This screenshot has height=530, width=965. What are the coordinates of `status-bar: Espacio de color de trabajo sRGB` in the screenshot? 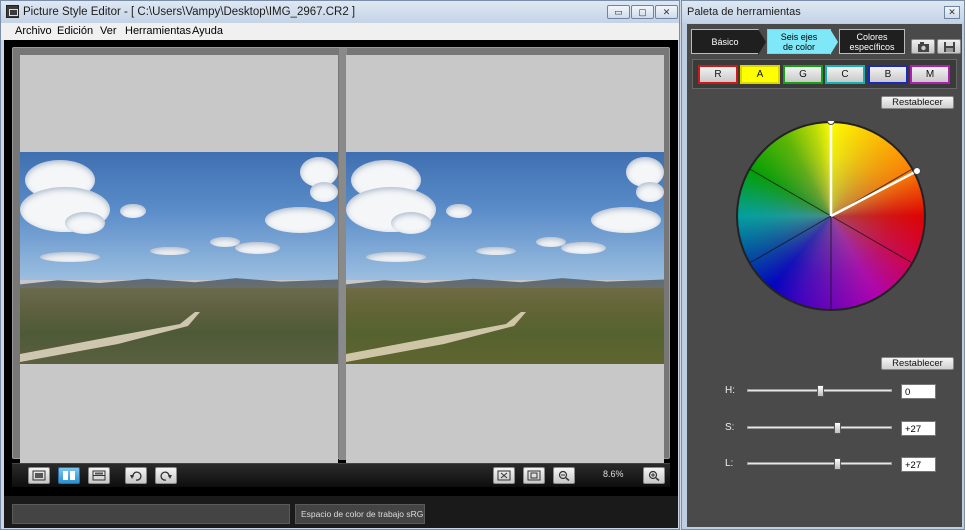 It's located at (341, 512).